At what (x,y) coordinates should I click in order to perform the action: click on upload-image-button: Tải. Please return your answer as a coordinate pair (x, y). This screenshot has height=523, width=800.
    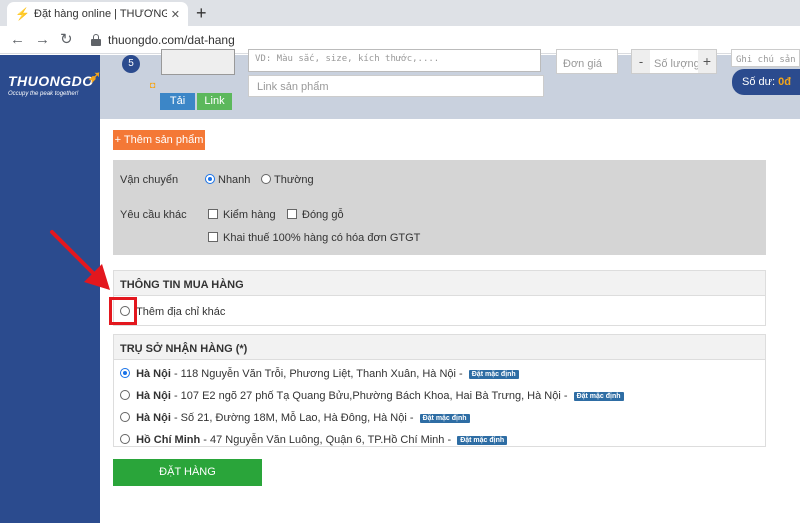
    Looking at the image, I should click on (177, 101).